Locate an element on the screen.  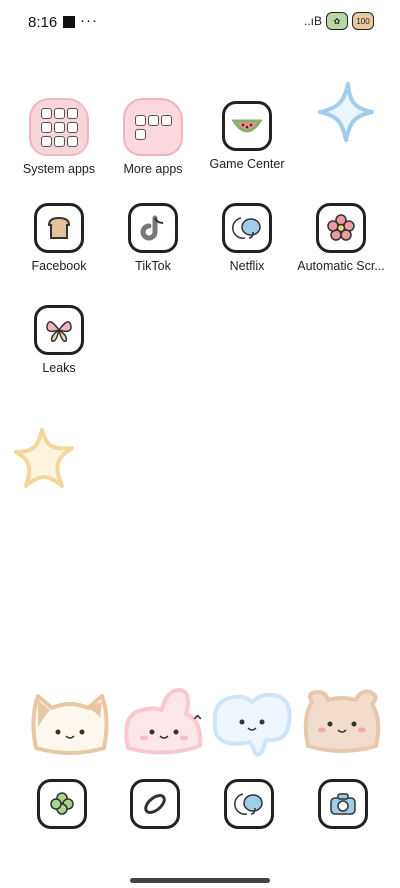
app-label: Facebook is located at coordinates (59, 266).